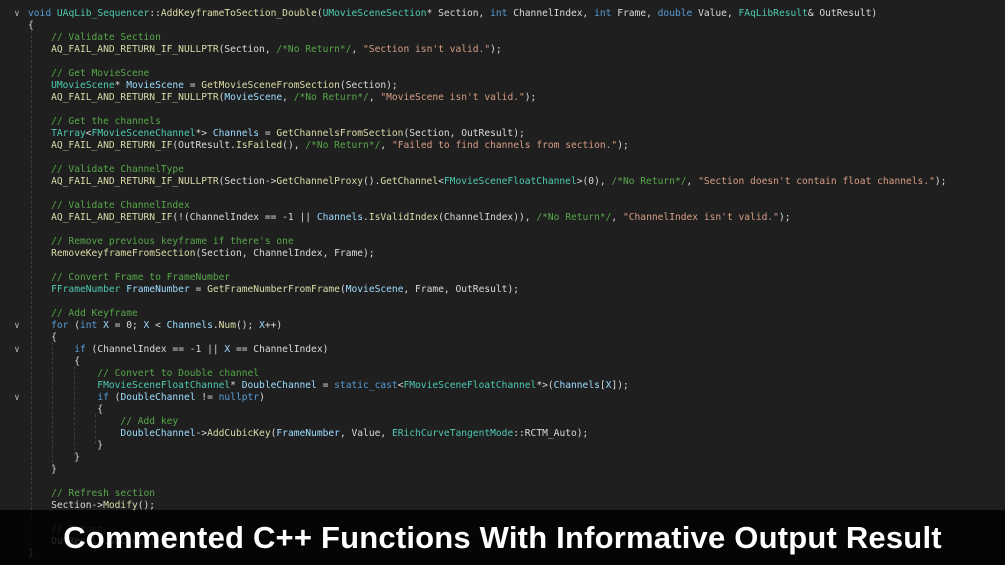 The width and height of the screenshot is (1005, 565). What do you see at coordinates (57, 133) in the screenshot?
I see `code-token: TArray` at bounding box center [57, 133].